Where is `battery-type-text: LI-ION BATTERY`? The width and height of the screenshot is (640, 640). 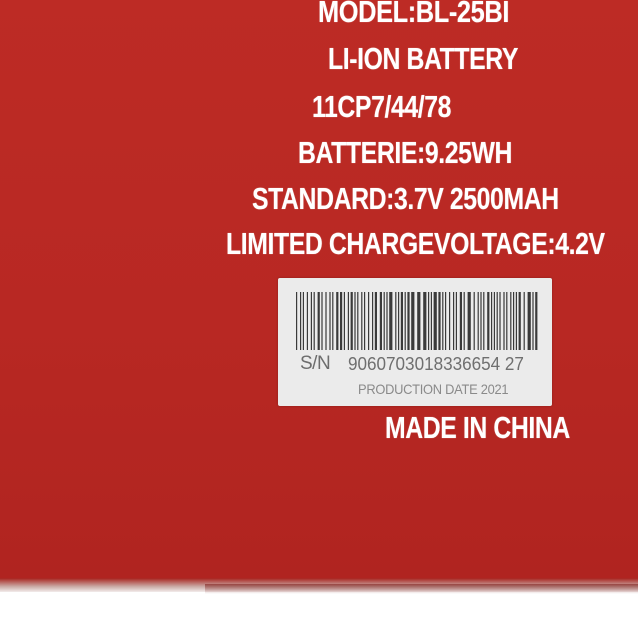 battery-type-text: LI-ION BATTERY is located at coordinates (423, 58).